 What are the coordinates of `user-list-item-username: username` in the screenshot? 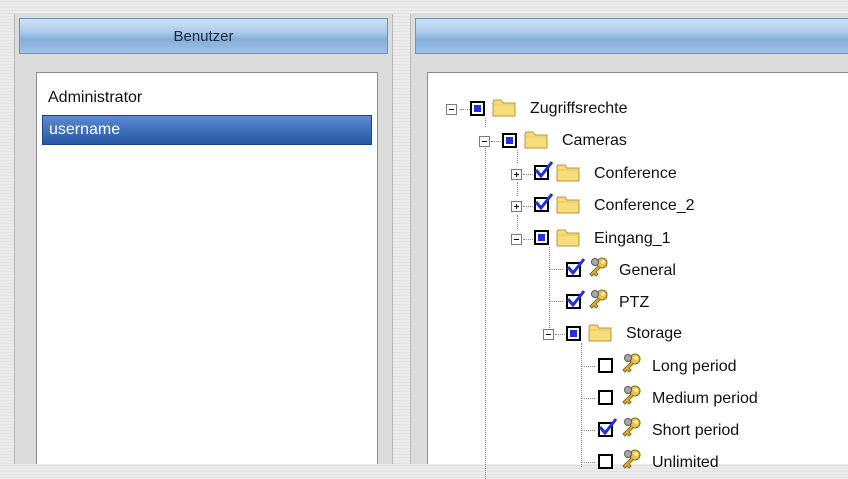 It's located at (207, 130).